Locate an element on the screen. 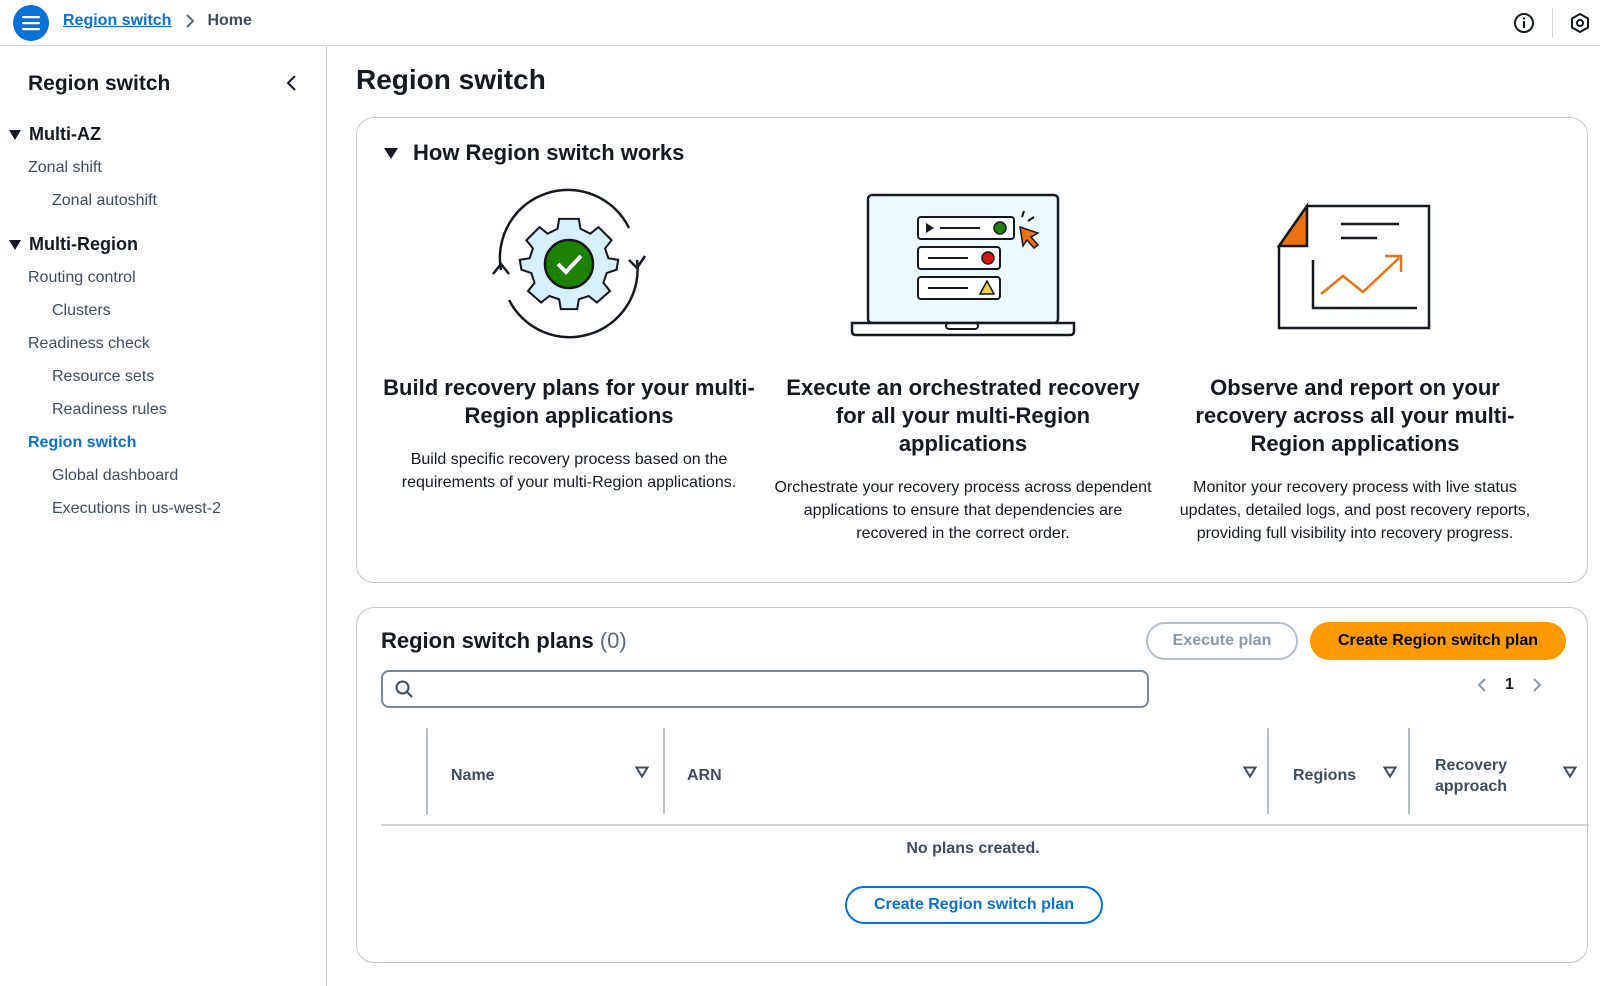 This screenshot has width=1600, height=986. gear-check-illustration is located at coordinates (569, 264).